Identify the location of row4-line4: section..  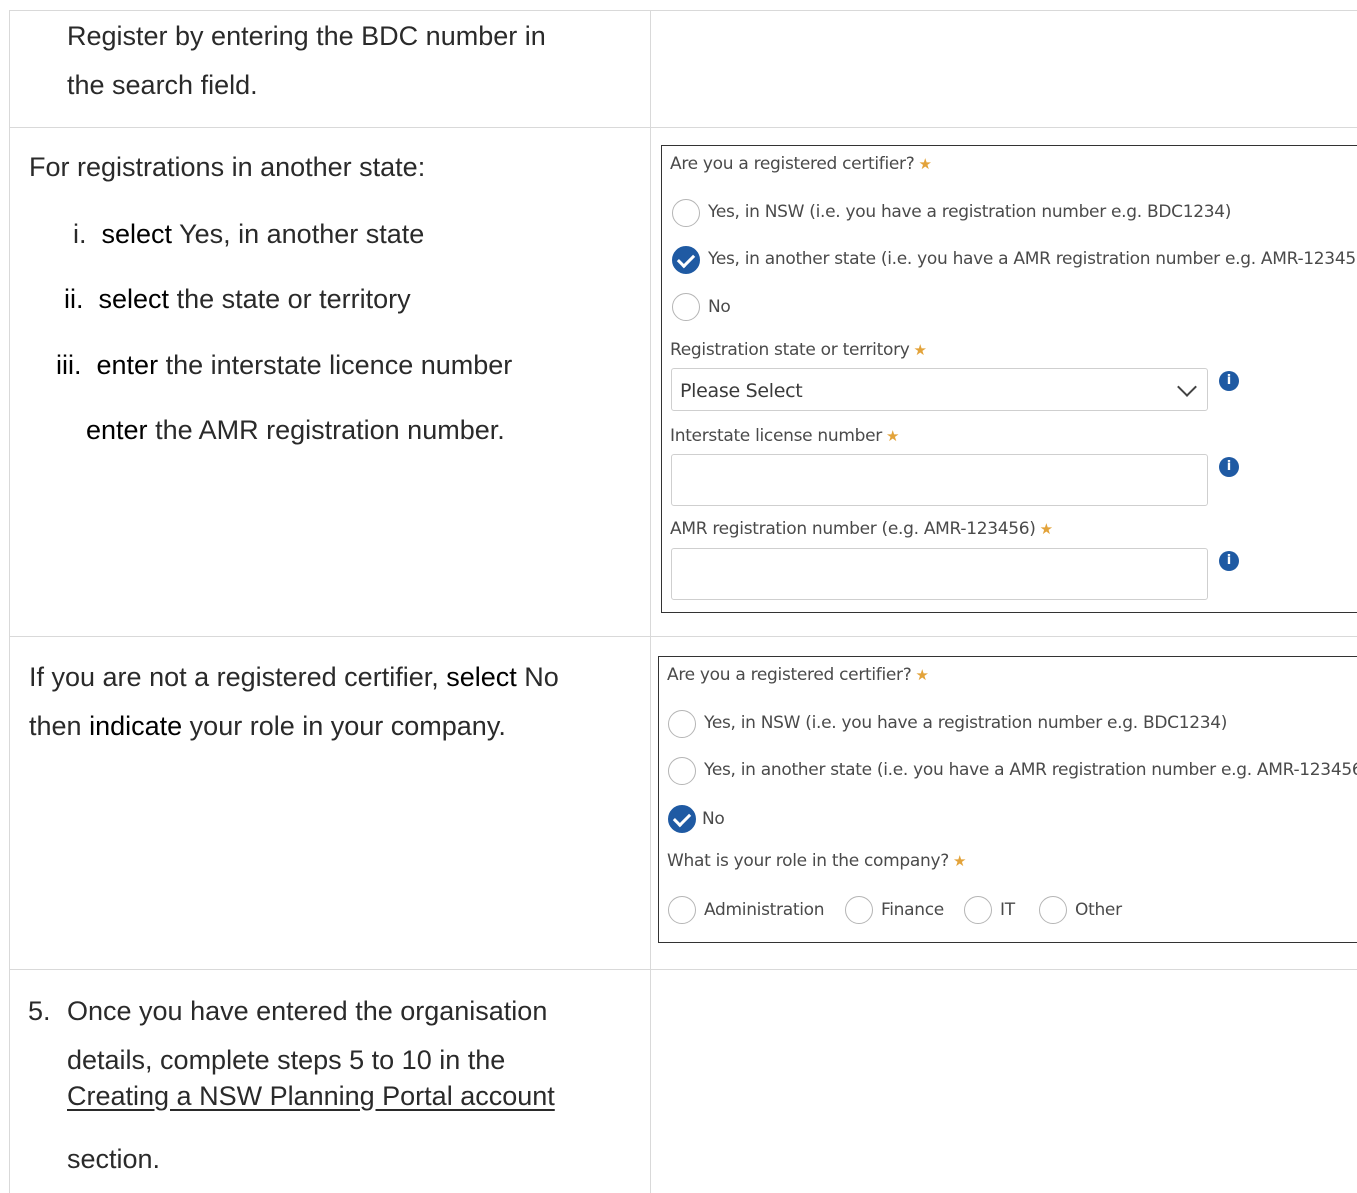
(114, 1159).